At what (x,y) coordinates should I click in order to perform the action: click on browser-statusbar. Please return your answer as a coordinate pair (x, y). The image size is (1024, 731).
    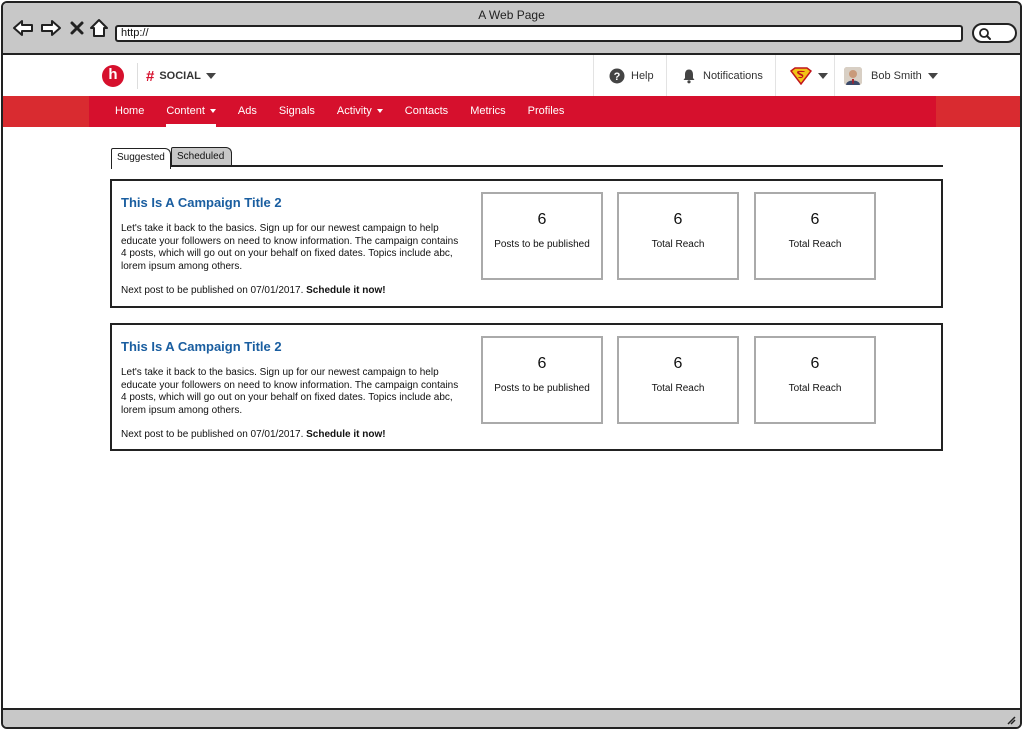
    Looking at the image, I should click on (511, 717).